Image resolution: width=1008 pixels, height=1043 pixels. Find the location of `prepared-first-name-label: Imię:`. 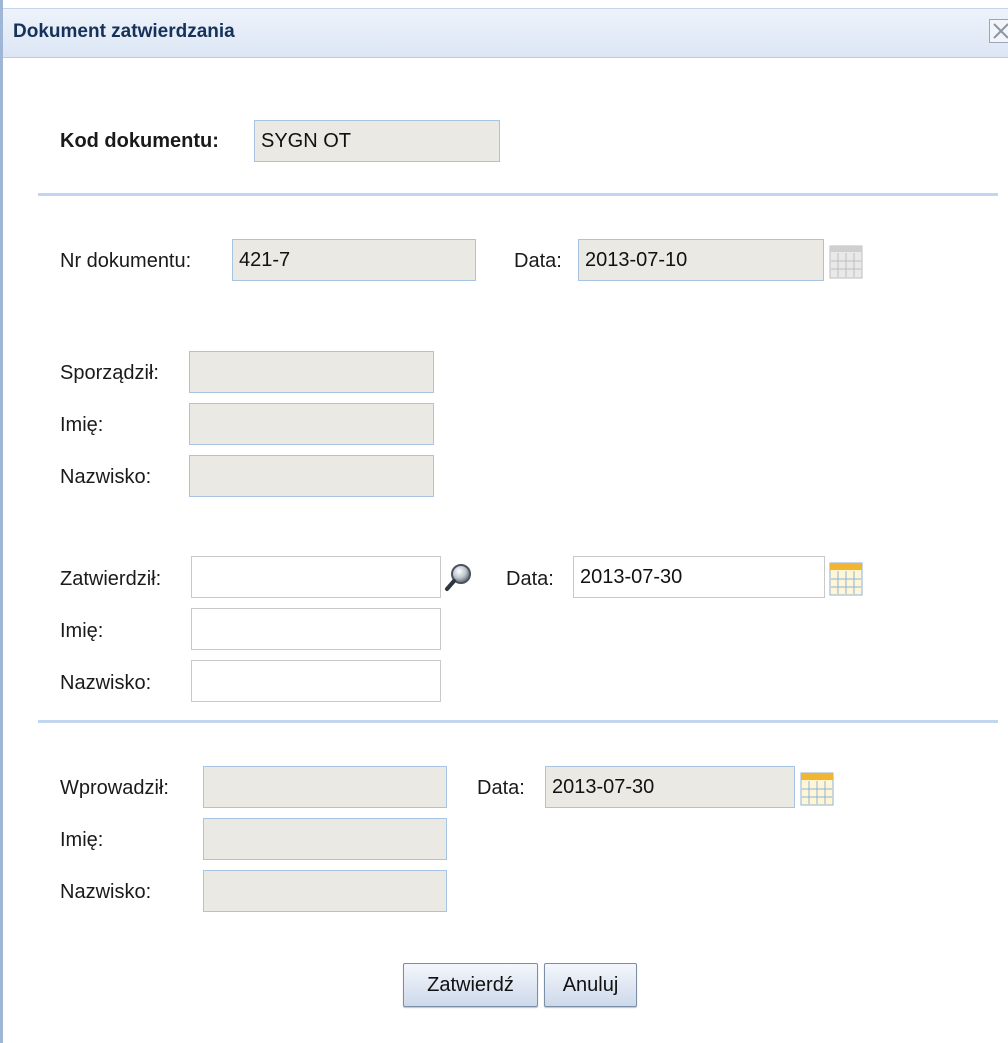

prepared-first-name-label: Imię: is located at coordinates (82, 425).